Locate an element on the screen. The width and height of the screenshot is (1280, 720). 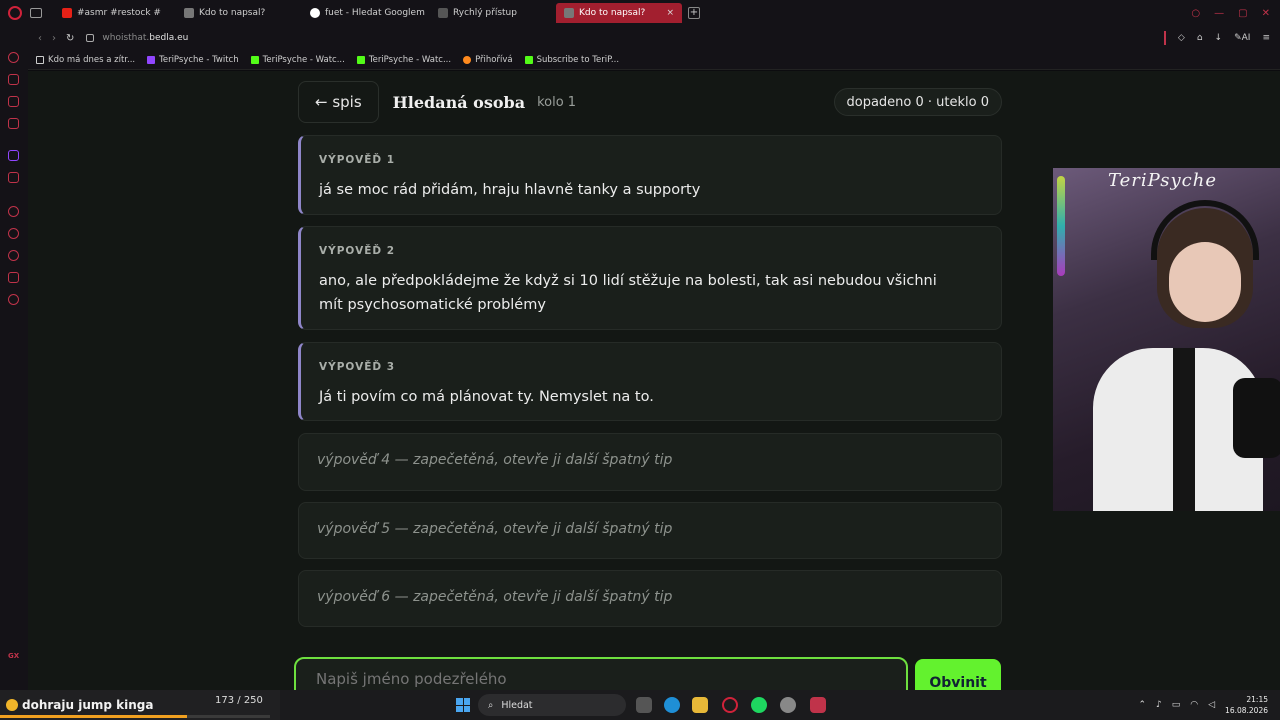
network-icon: ▭ is located at coordinates (1176, 705).